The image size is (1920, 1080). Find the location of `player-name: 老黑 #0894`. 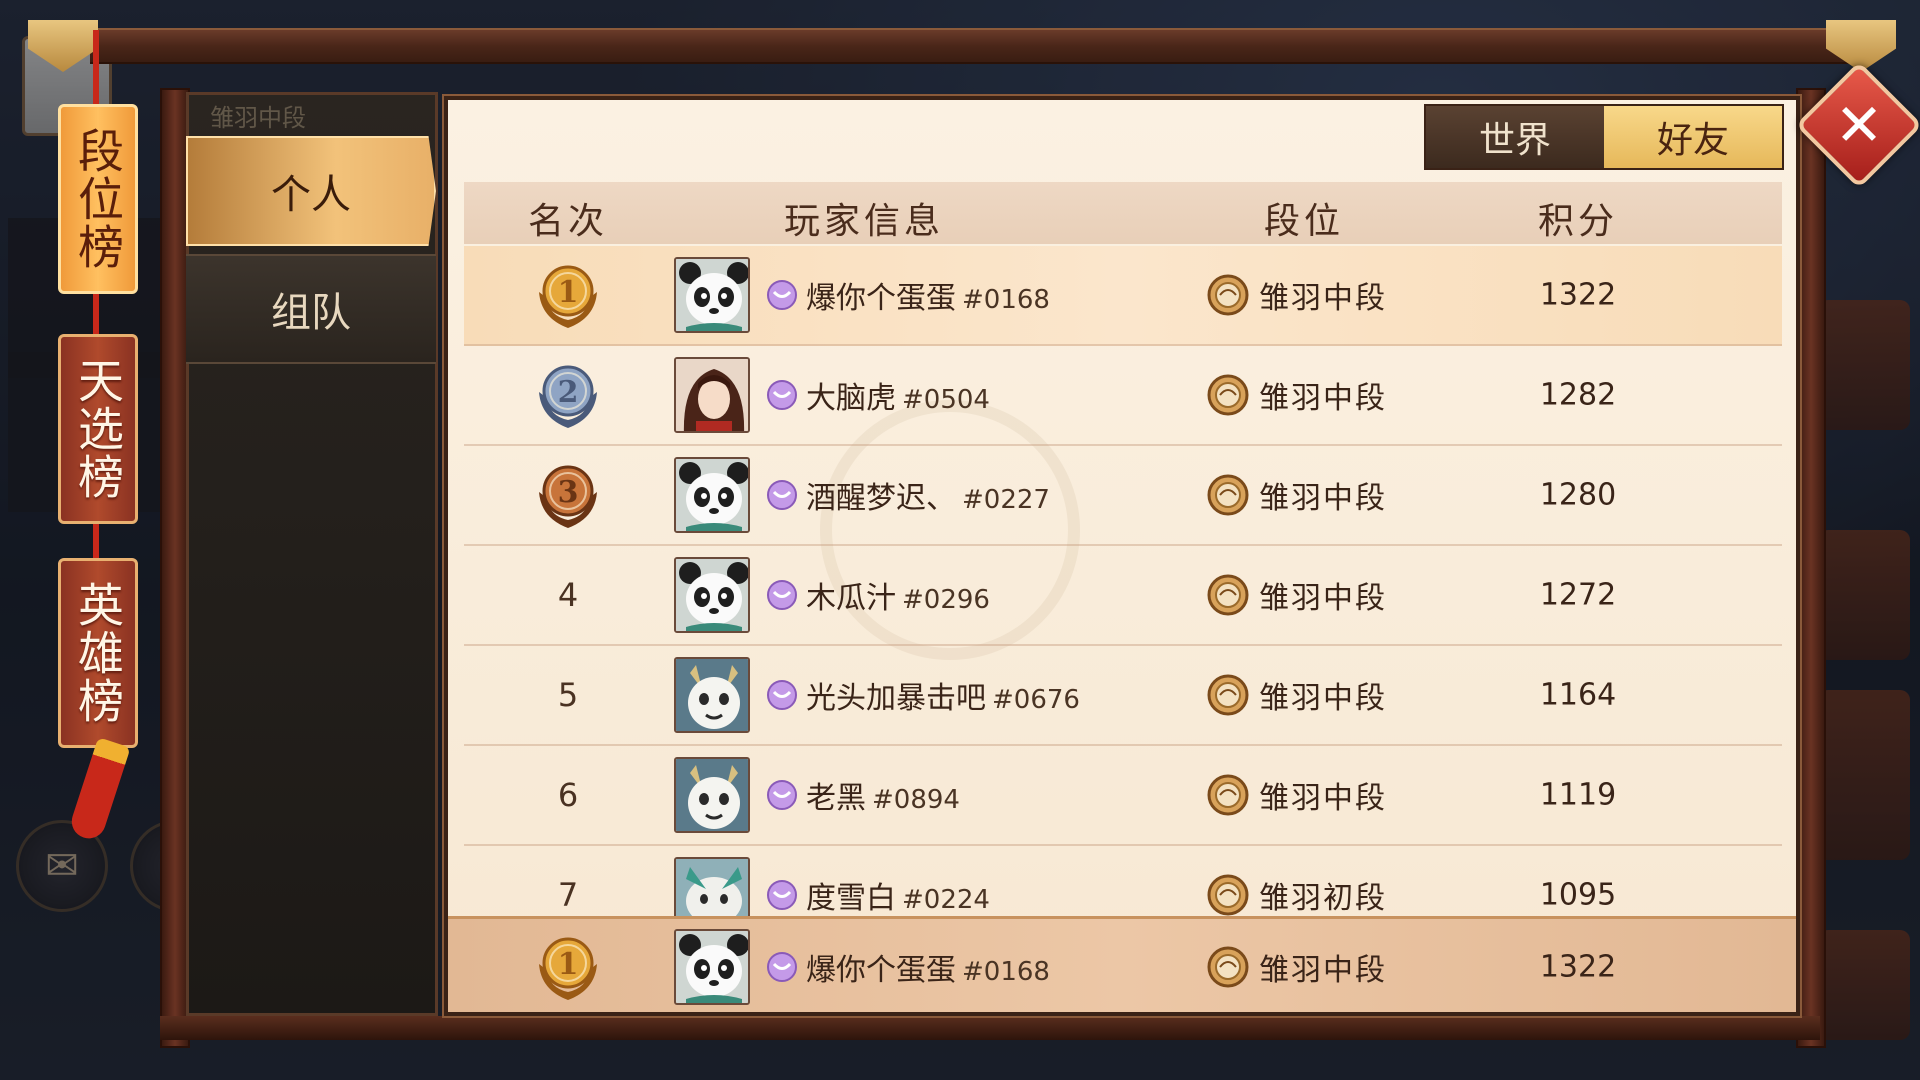

player-name: 老黑 #0894 is located at coordinates (883, 798).